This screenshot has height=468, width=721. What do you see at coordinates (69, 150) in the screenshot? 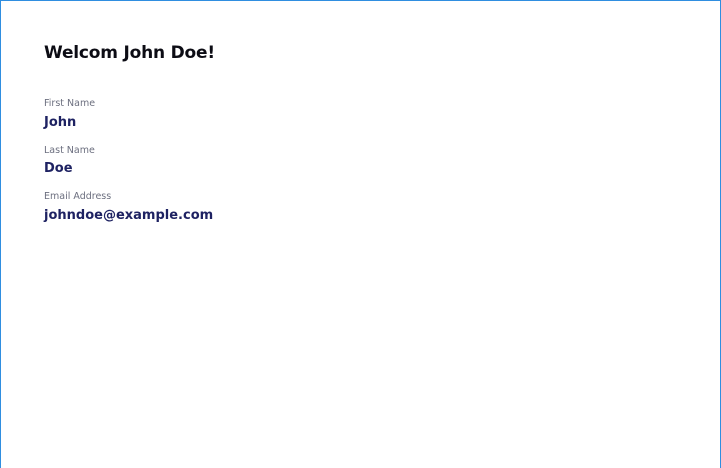
I see `last-name-label: Last Name` at bounding box center [69, 150].